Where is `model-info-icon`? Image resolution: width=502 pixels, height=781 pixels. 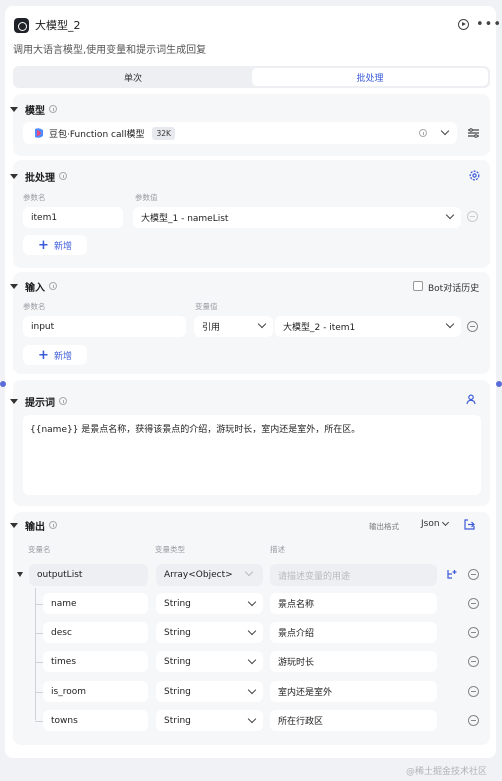 model-info-icon is located at coordinates (423, 133).